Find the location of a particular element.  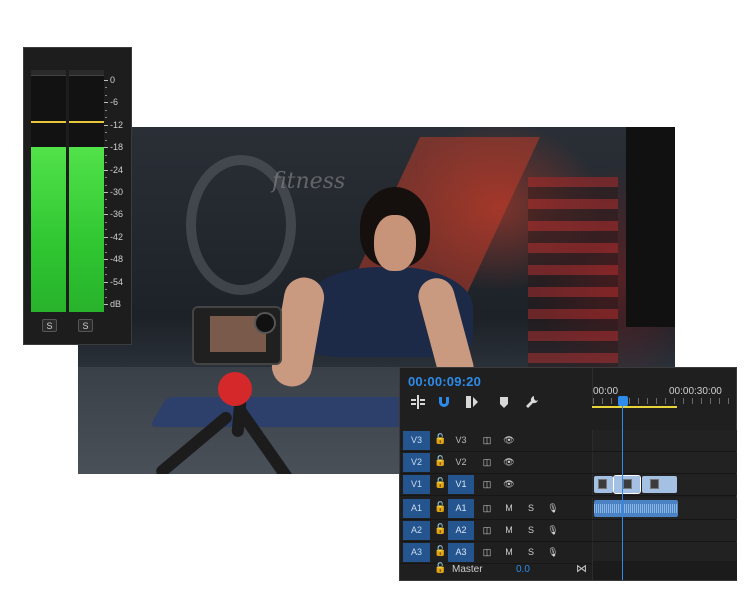

fx-badge-icon is located at coordinates (602, 484).